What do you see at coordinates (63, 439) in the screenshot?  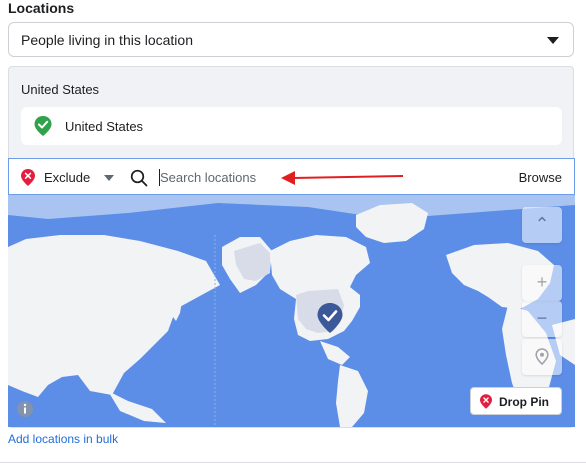 I see `add-locations-in-bulk-link: Add locations in bulk` at bounding box center [63, 439].